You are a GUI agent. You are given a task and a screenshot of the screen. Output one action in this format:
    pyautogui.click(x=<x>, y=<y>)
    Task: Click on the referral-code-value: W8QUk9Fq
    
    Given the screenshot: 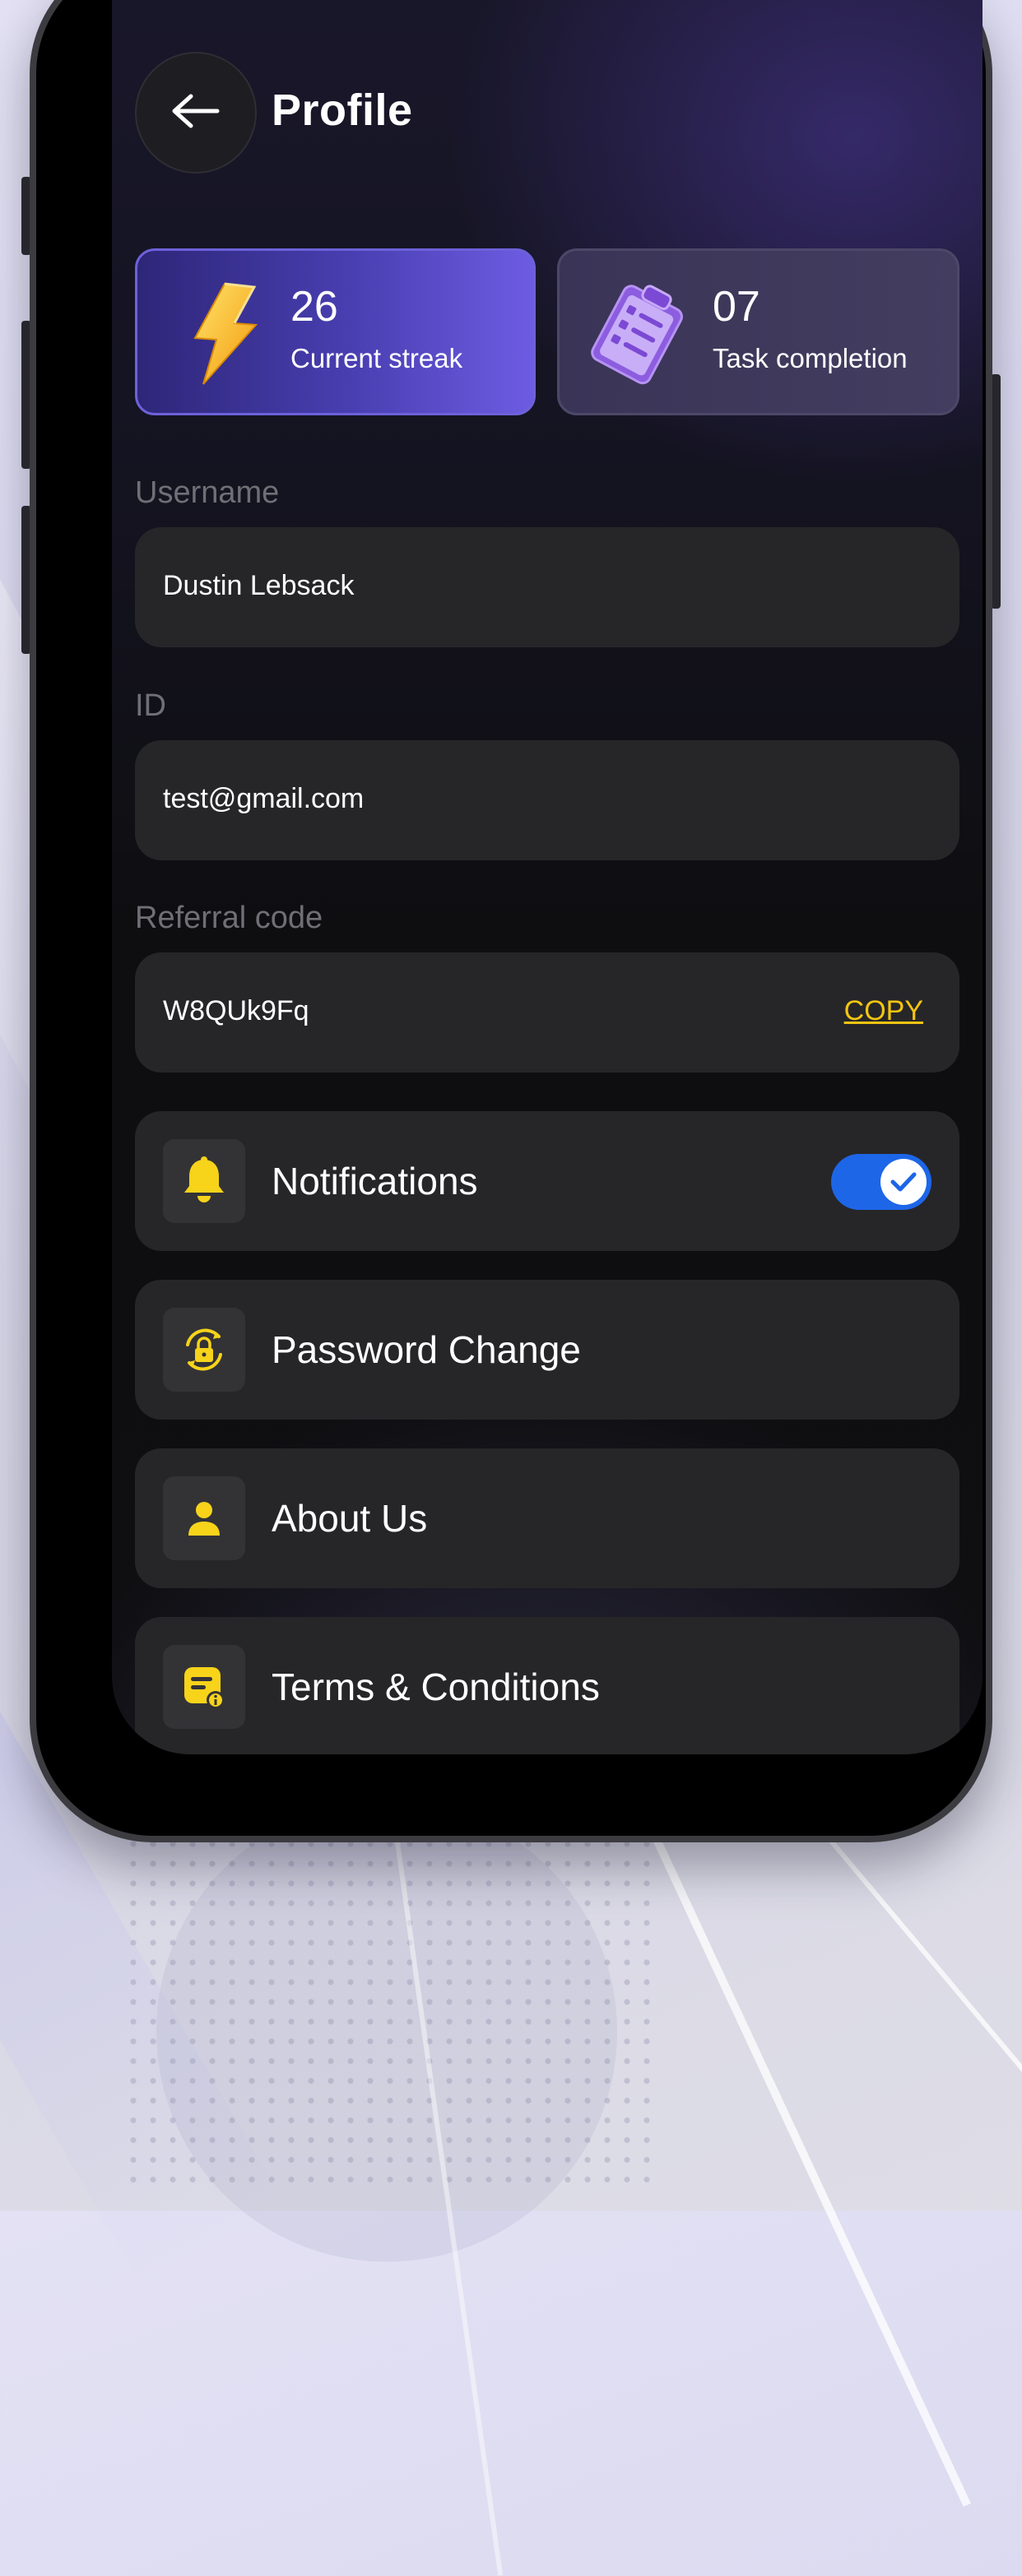 What is the action you would take?
    pyautogui.click(x=236, y=1011)
    